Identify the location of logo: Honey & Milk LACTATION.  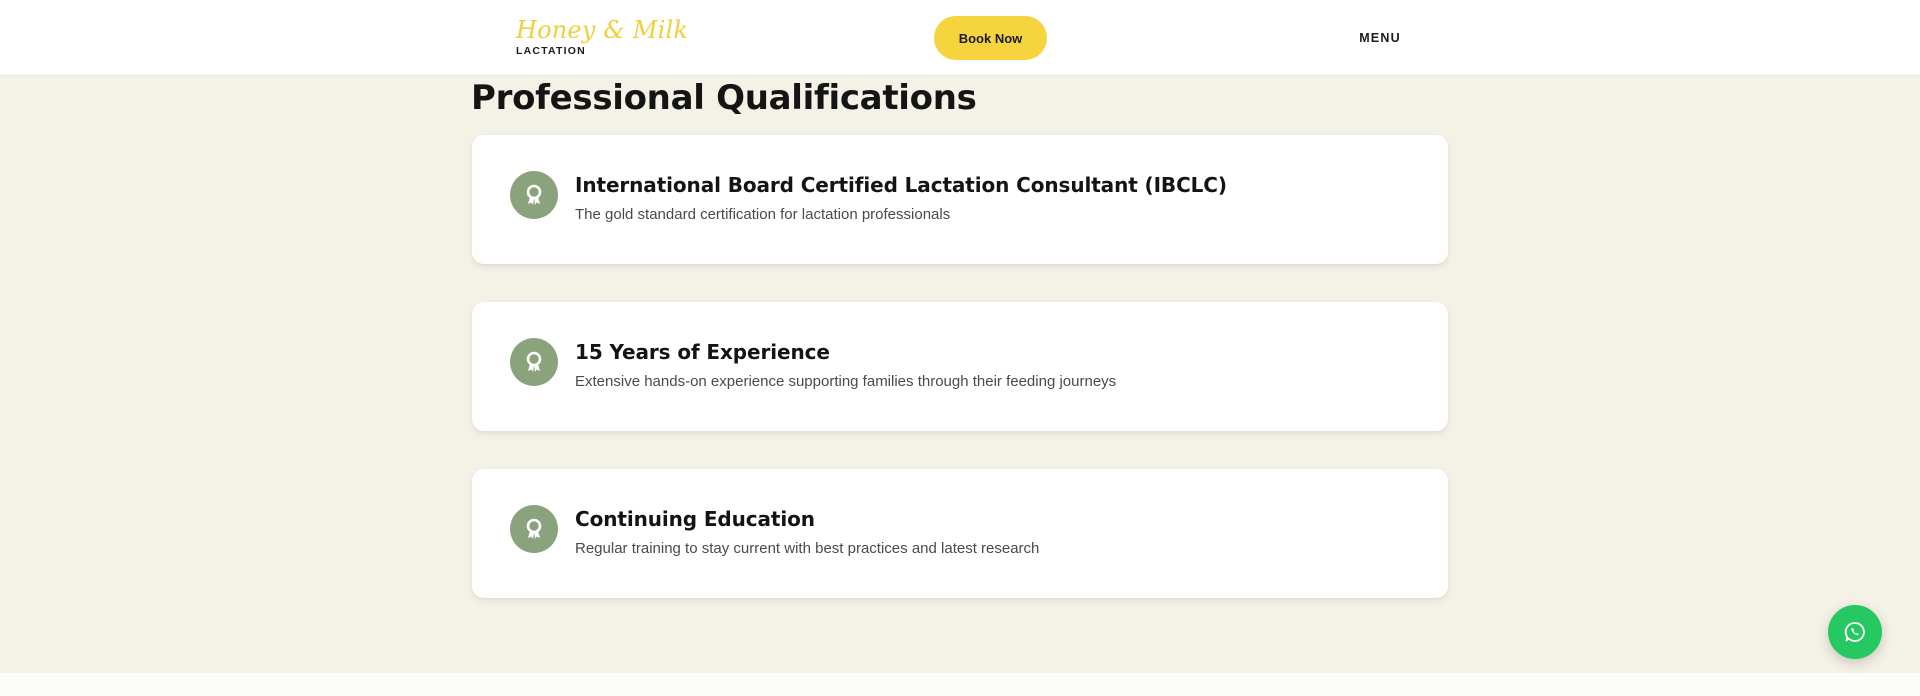
(602, 36).